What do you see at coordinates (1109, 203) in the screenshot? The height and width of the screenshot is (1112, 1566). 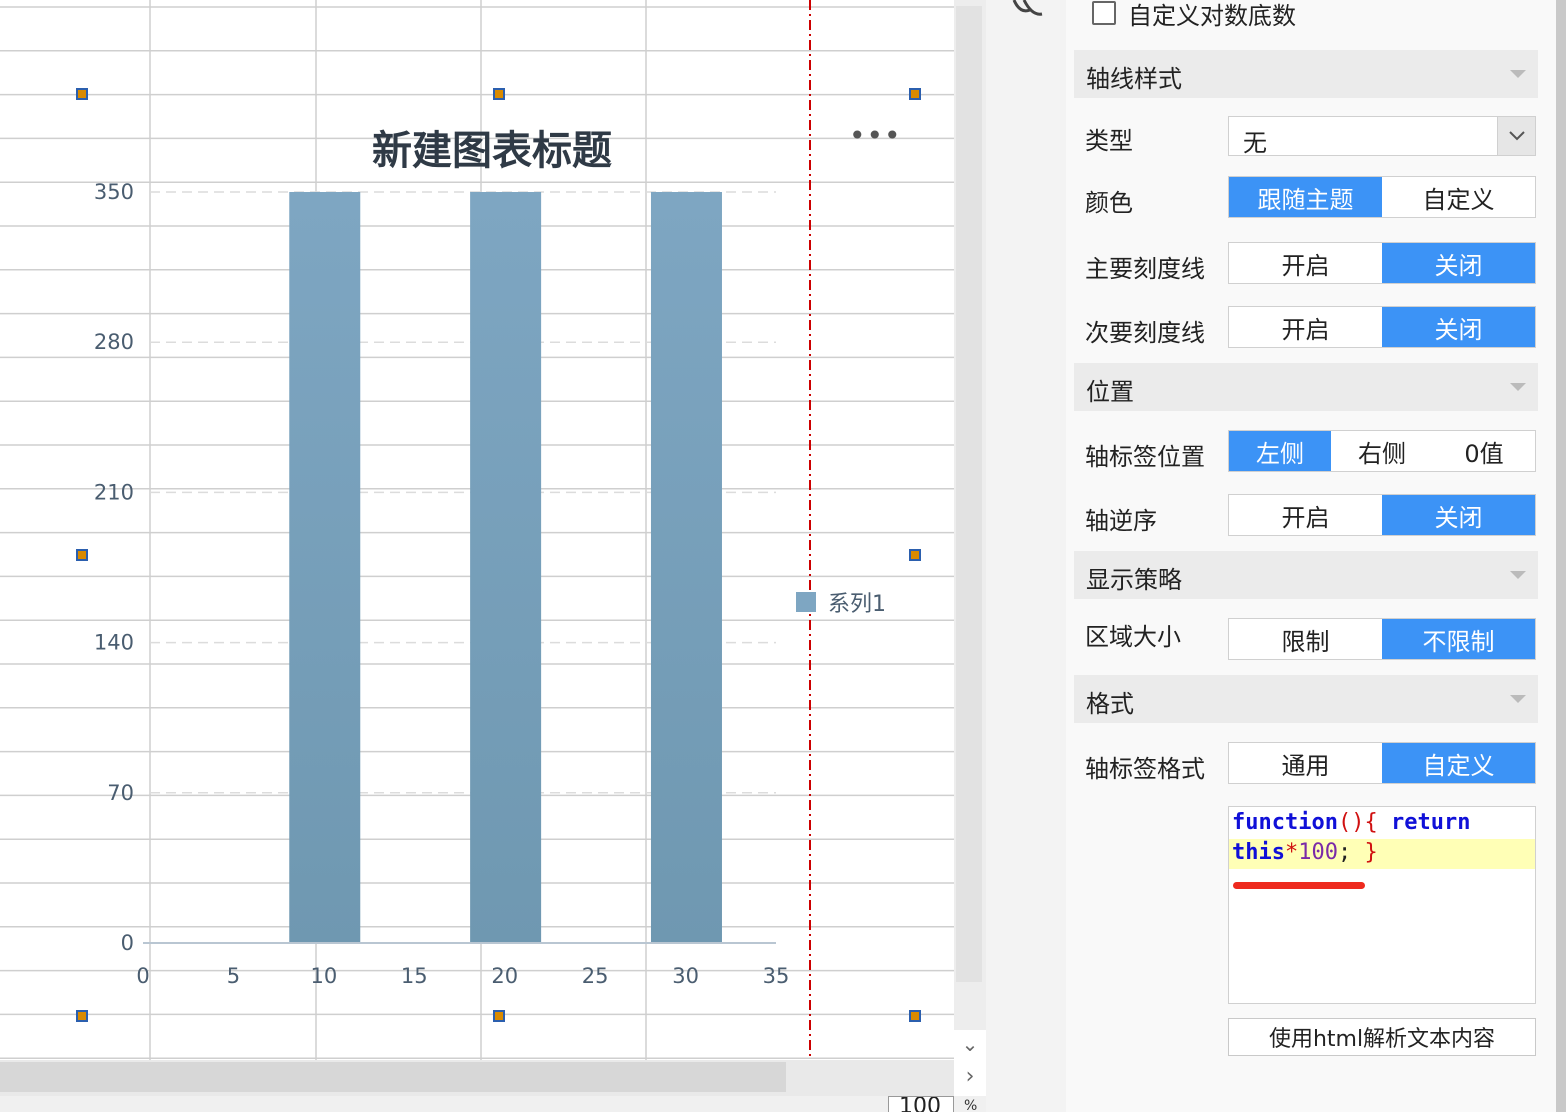 I see `color-label: 颜色` at bounding box center [1109, 203].